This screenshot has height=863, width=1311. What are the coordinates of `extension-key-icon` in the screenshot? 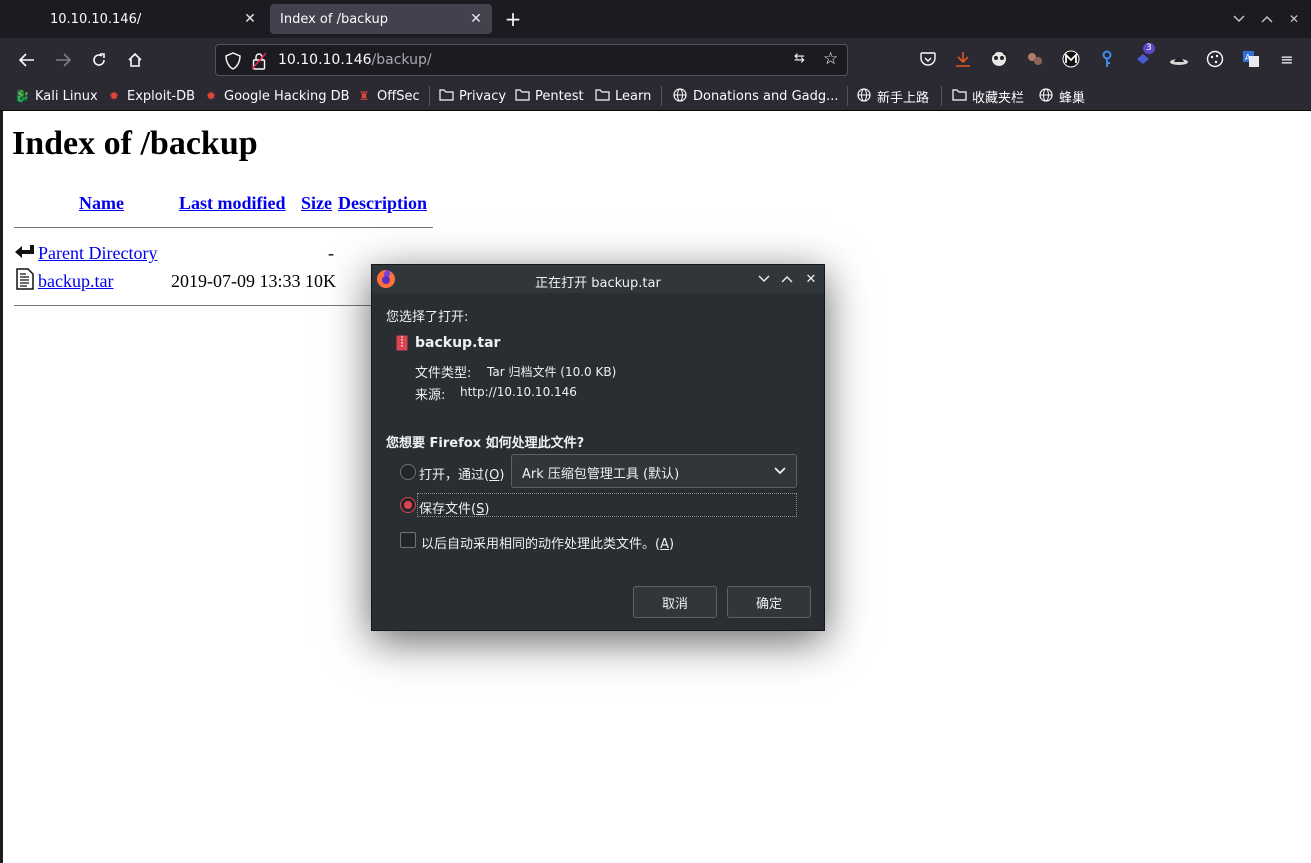 It's located at (1107, 59).